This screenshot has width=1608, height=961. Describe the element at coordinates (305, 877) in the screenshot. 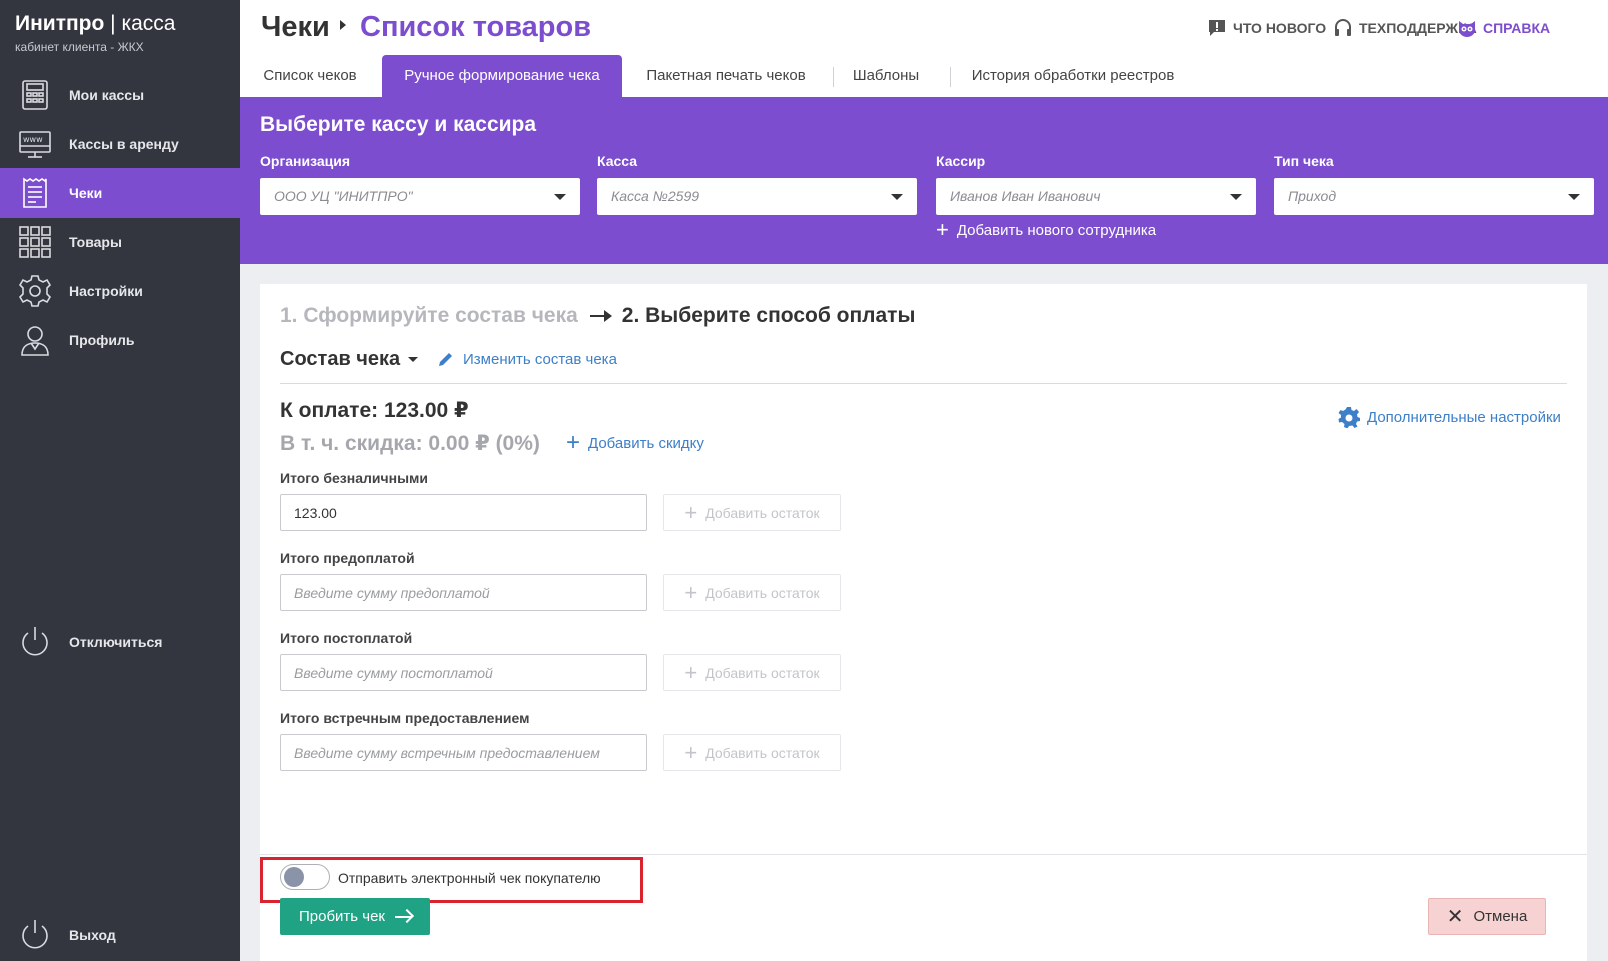

I see `send-receipt-toggle` at that location.